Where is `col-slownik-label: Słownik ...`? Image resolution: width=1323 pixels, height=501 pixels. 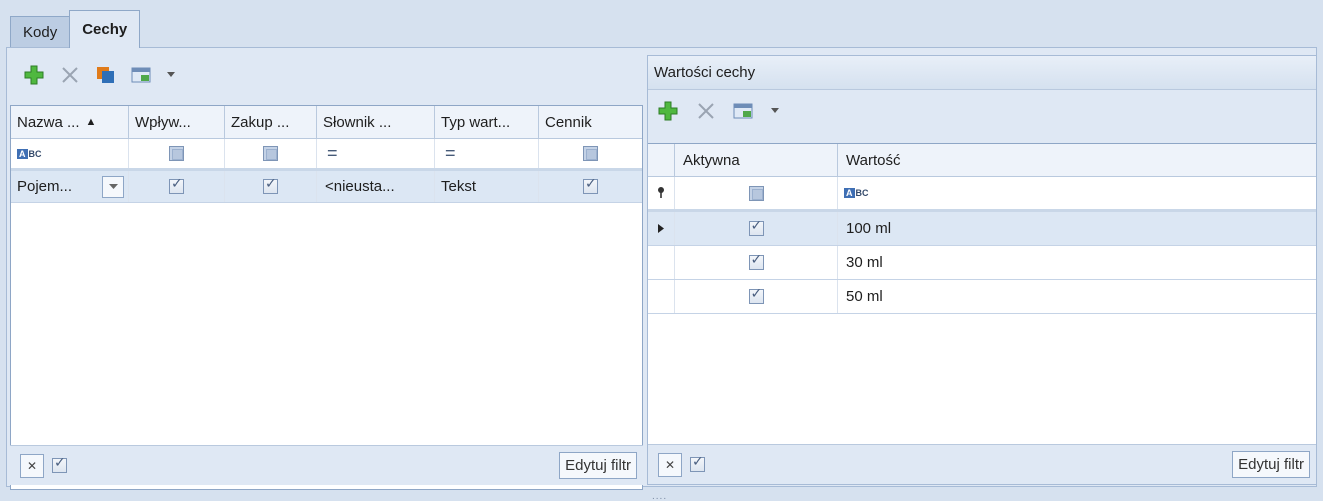 col-slownik-label: Słownik ... is located at coordinates (357, 122).